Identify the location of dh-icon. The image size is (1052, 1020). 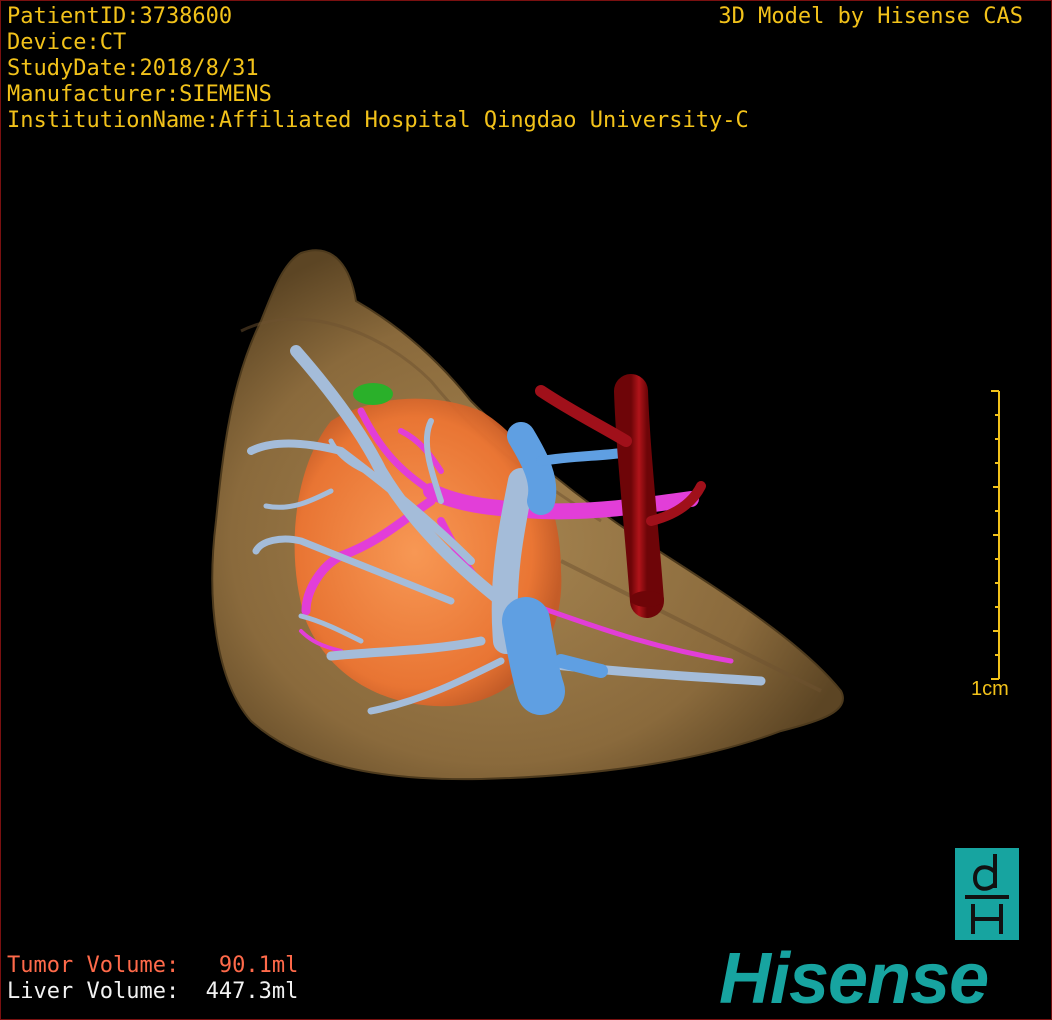
(987, 894).